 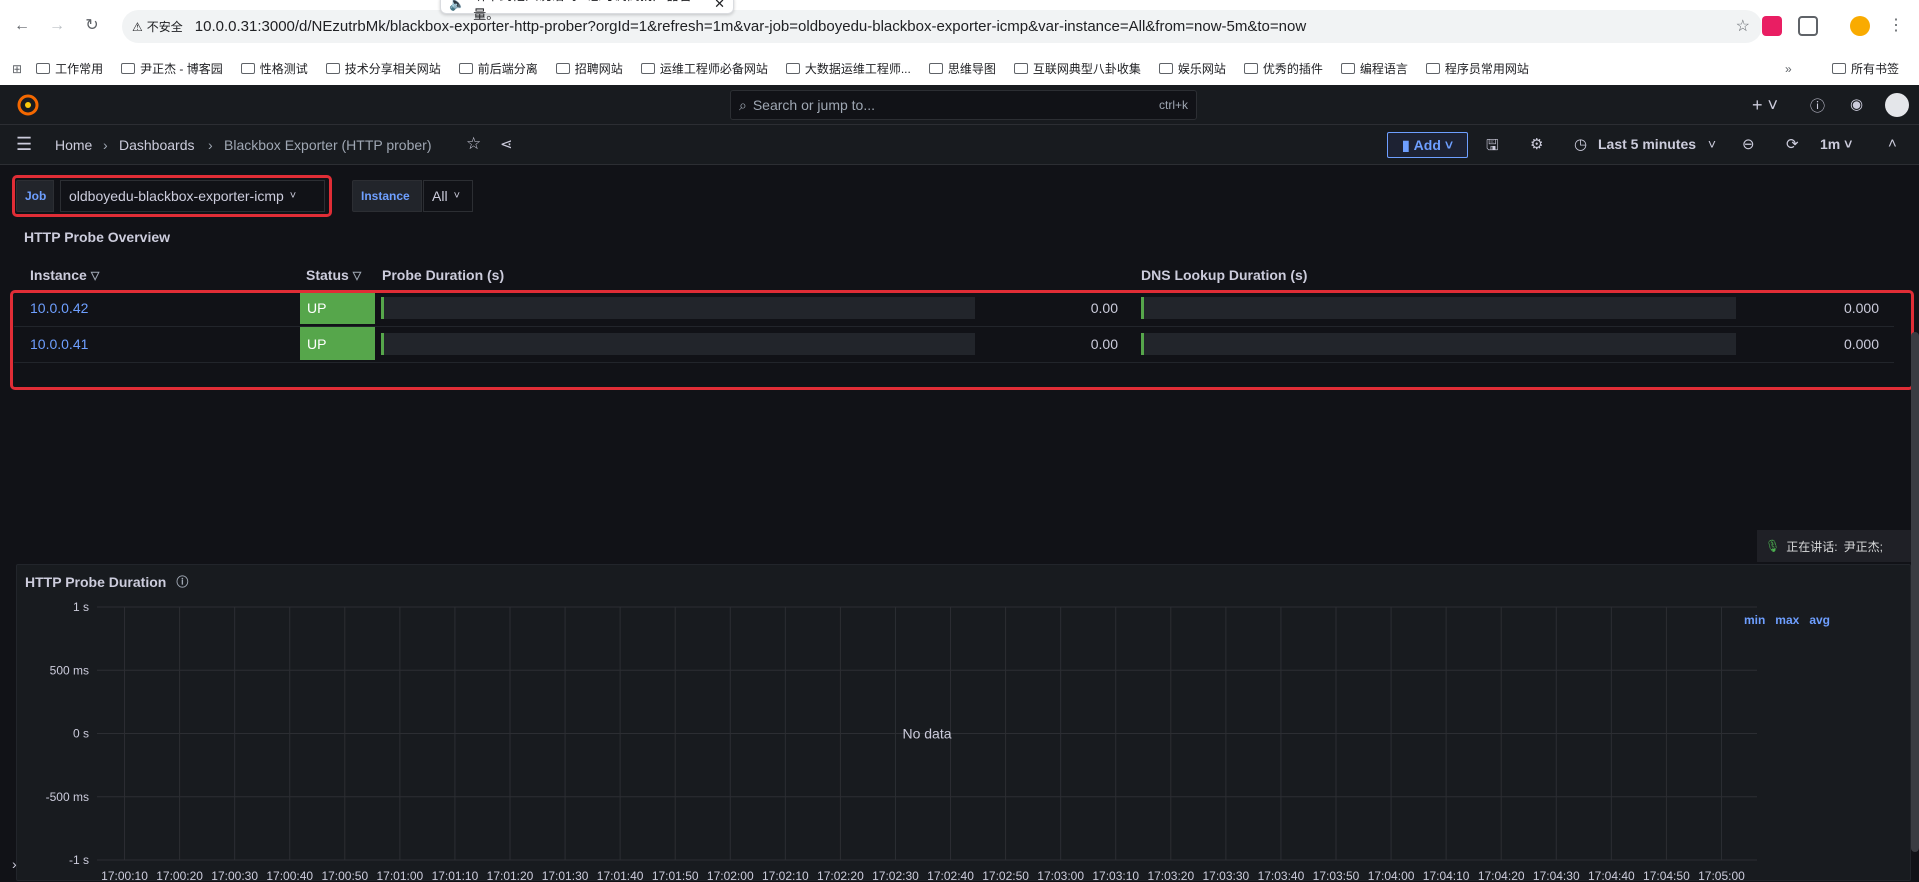 I want to click on bookmark-star-icon: ☆, so click(x=1743, y=26).